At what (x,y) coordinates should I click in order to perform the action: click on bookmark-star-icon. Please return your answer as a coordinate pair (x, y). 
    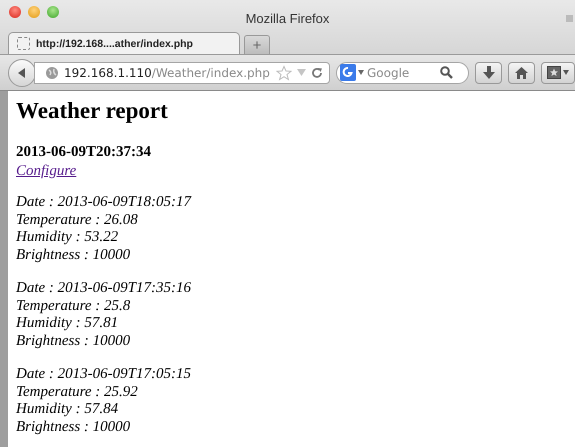
    Looking at the image, I should click on (554, 72).